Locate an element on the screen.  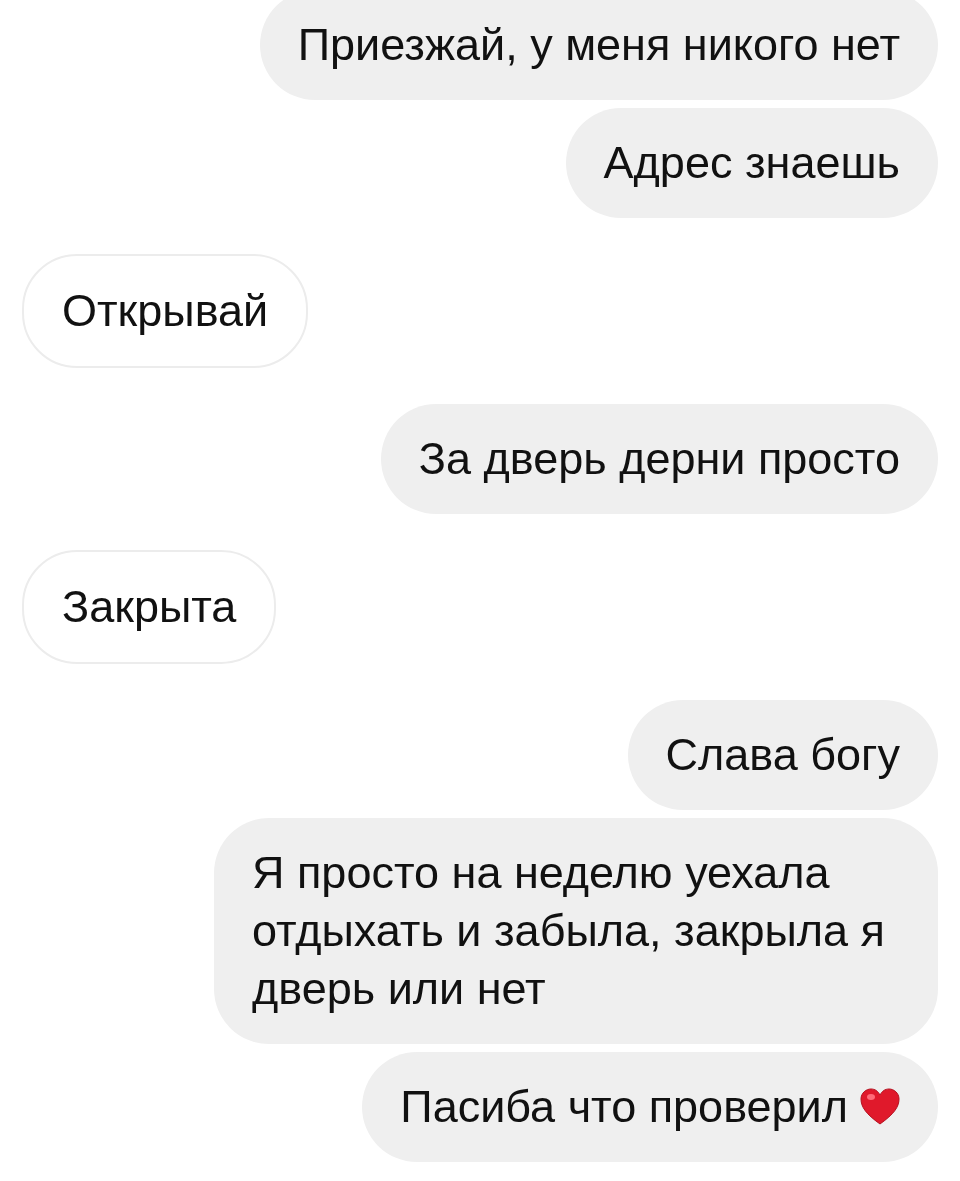
message-text: Открывай is located at coordinates (165, 311).